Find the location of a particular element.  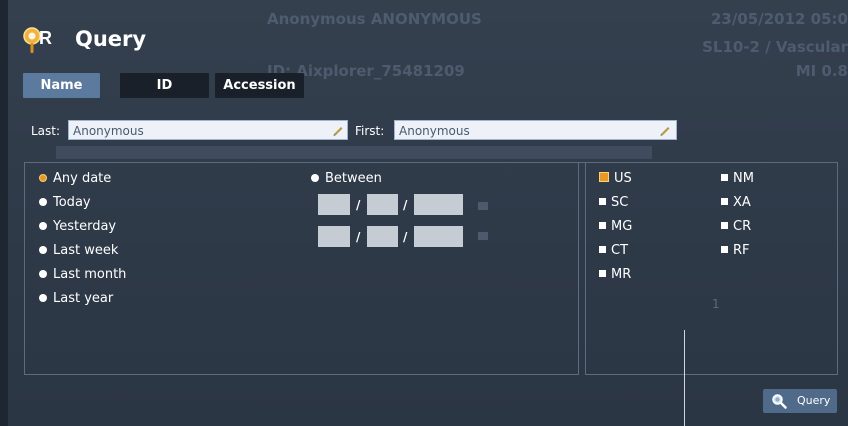

radio-label: Any date is located at coordinates (82, 178).